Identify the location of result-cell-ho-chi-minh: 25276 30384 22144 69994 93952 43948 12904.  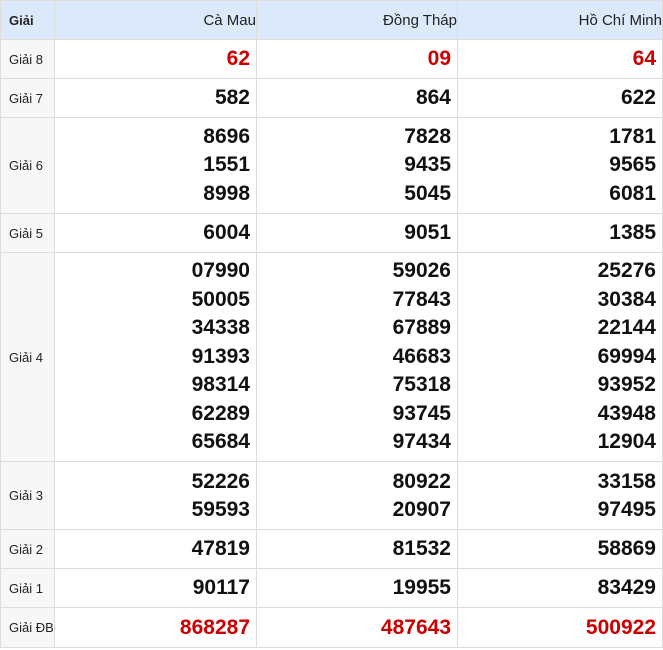
(560, 357).